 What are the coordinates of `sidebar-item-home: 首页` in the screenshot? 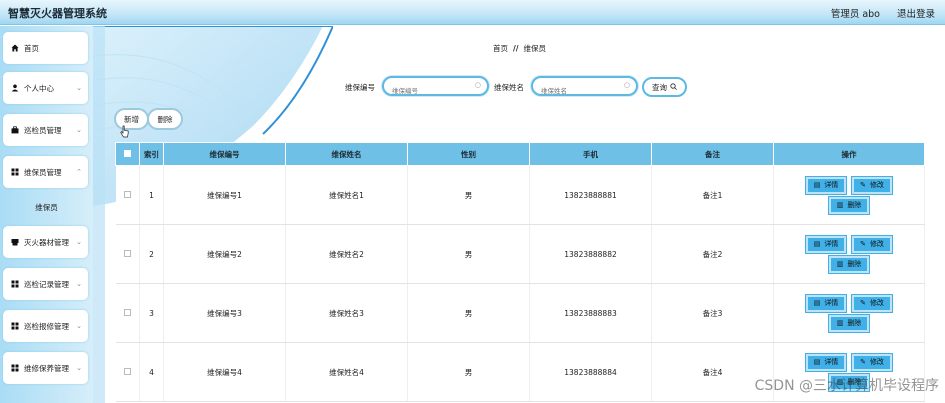 It's located at (45, 48).